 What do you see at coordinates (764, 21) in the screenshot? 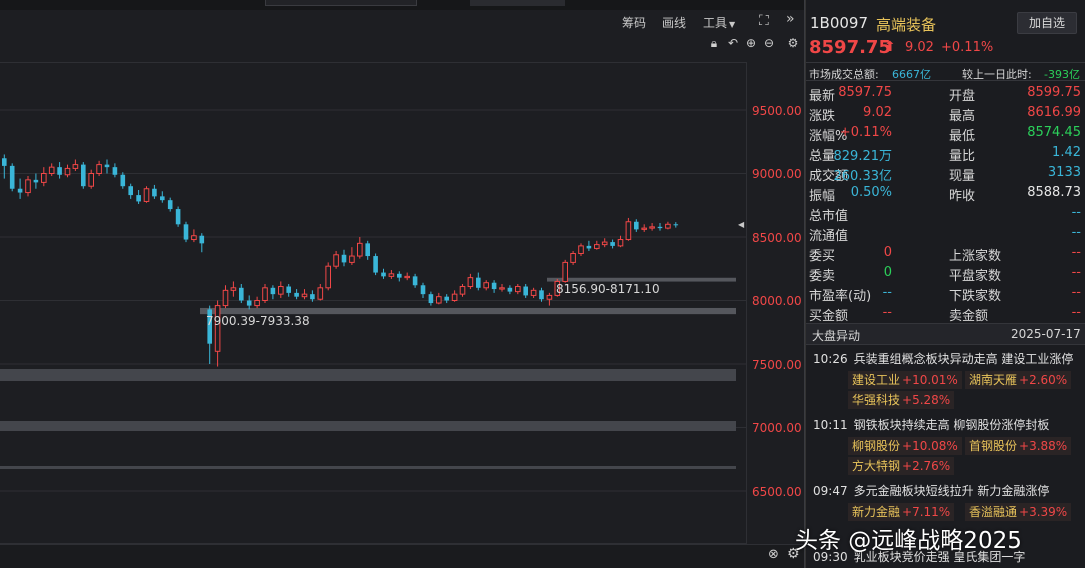
I see `fullscreen-icon: ⛶` at bounding box center [764, 21].